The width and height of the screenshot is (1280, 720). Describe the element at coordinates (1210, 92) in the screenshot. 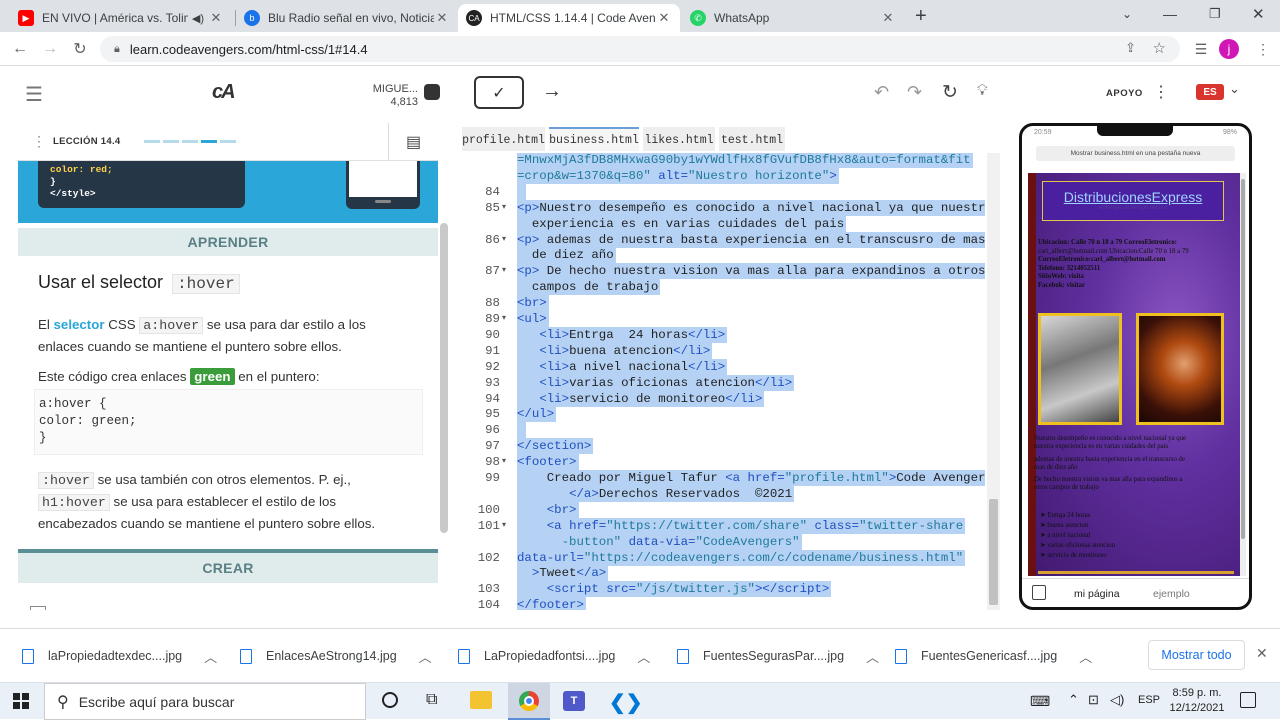

I see `language-flag: ES` at that location.